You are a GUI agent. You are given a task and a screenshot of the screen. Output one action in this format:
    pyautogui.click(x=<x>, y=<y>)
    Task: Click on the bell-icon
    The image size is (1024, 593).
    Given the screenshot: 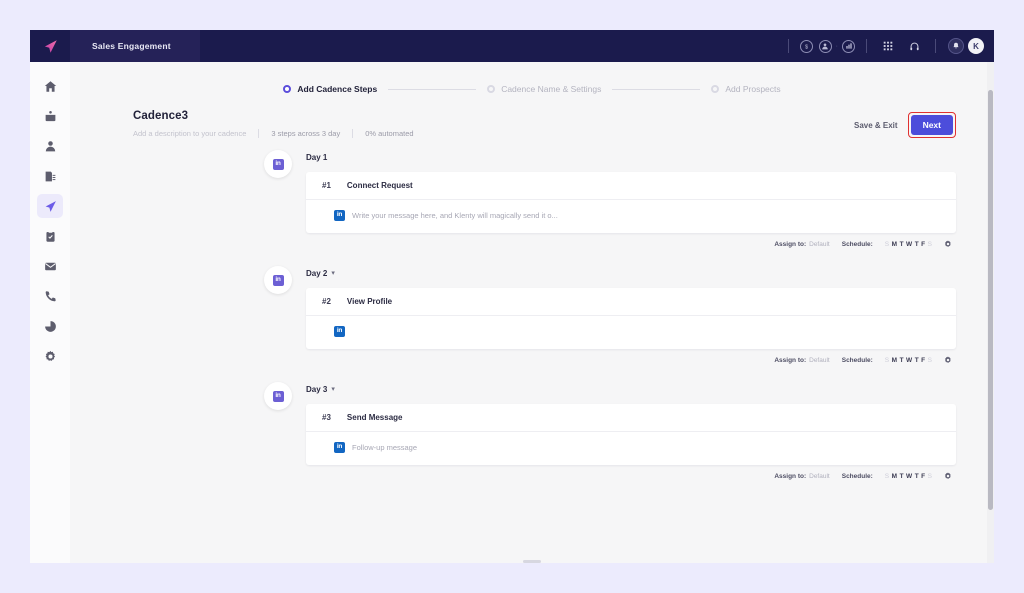 What is the action you would take?
    pyautogui.click(x=956, y=46)
    